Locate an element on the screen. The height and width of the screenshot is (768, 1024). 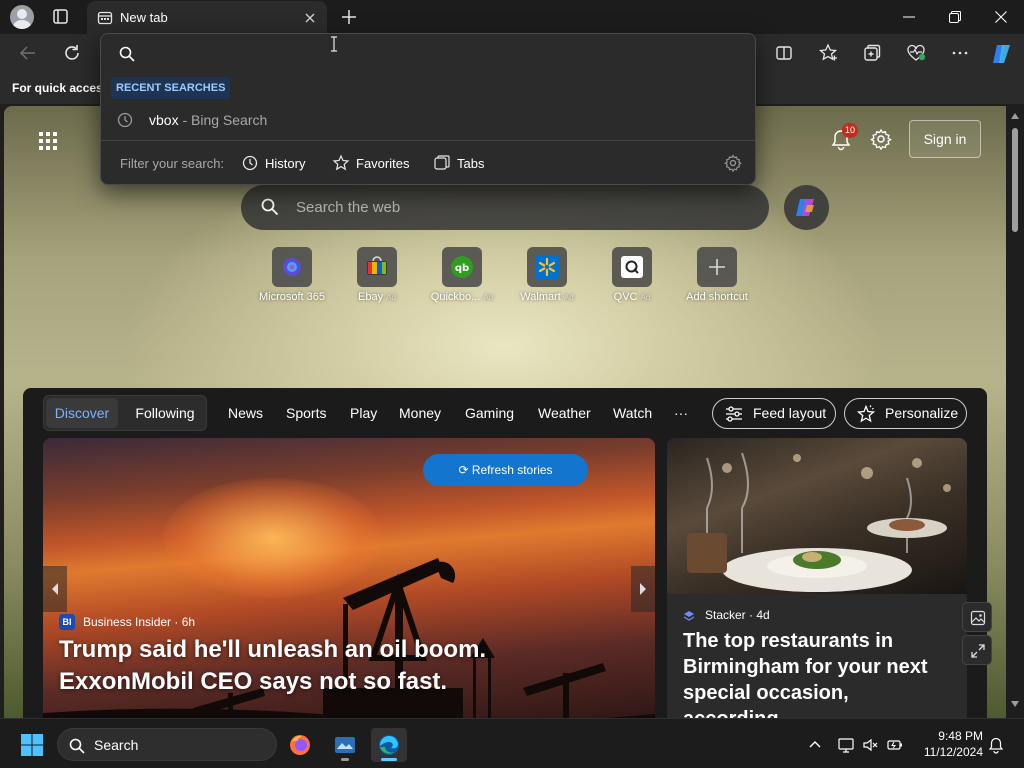
taskbar-firefox is located at coordinates (300, 745).